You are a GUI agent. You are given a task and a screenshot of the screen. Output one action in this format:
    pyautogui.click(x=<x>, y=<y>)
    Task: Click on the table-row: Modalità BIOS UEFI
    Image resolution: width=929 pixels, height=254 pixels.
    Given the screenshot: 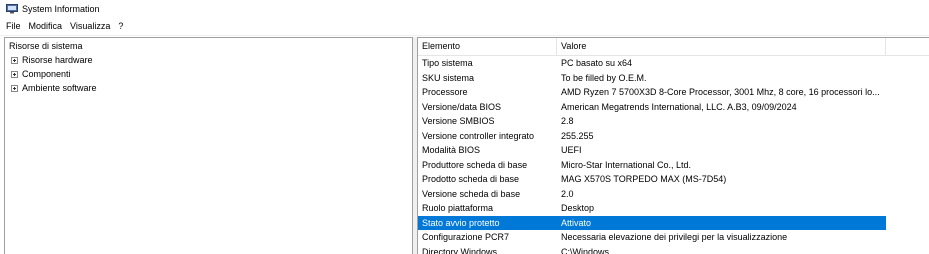 What is the action you would take?
    pyautogui.click(x=652, y=150)
    